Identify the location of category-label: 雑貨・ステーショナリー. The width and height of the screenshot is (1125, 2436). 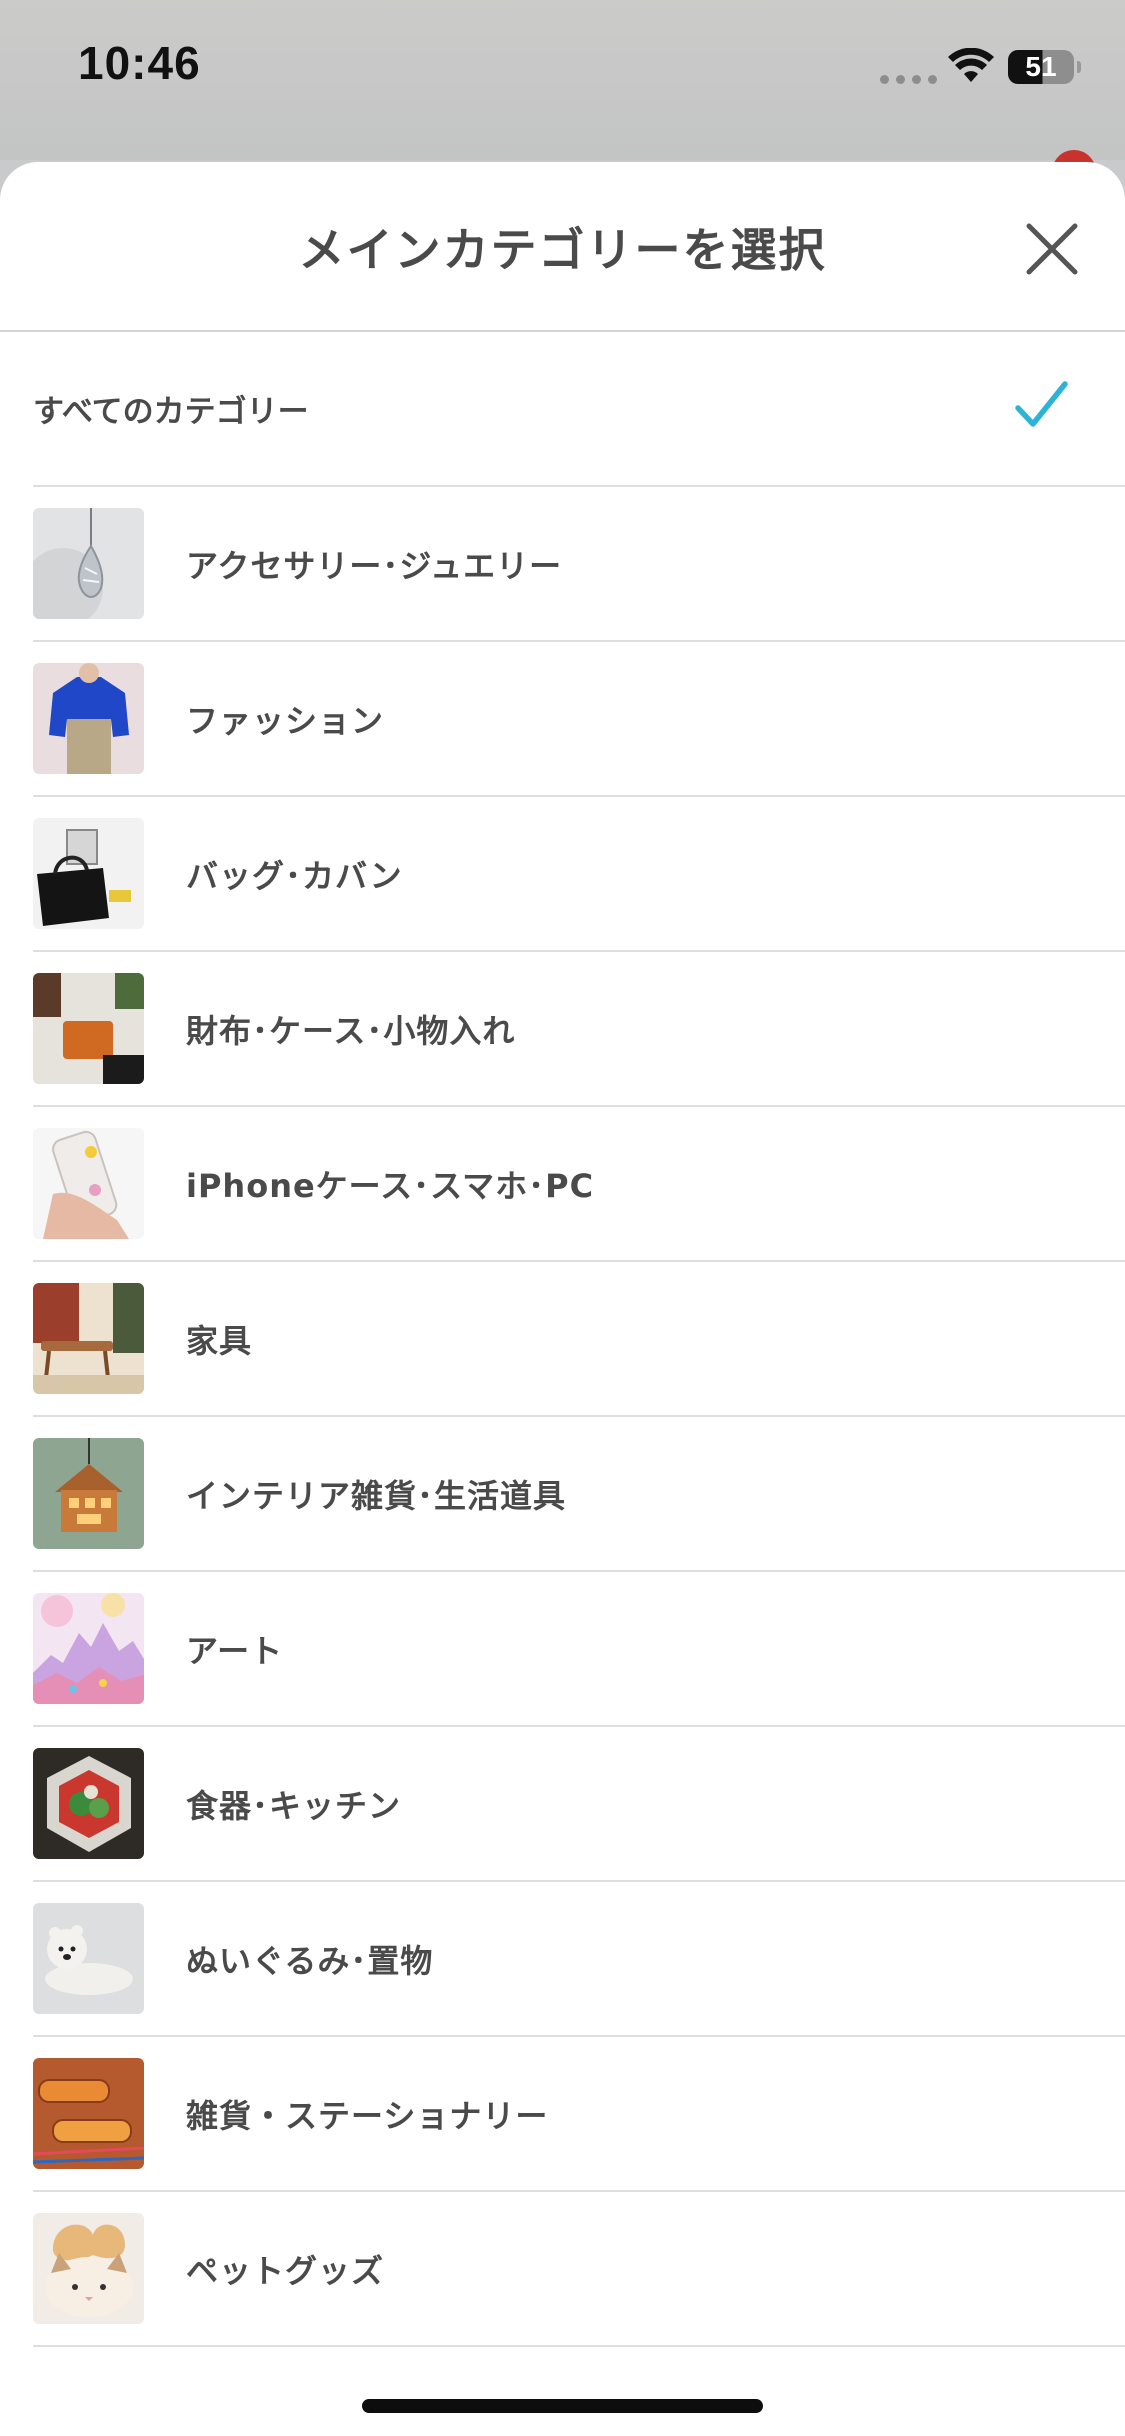
(367, 2115).